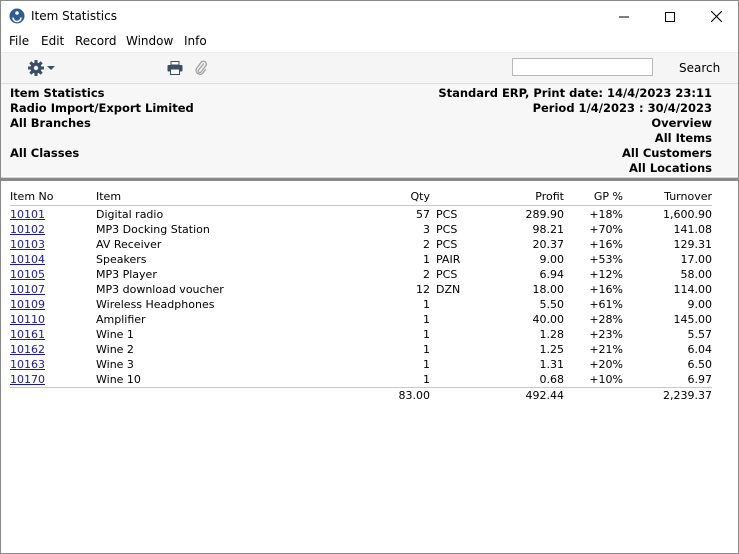 Image resolution: width=739 pixels, height=554 pixels. What do you see at coordinates (50, 123) in the screenshot?
I see `branches-filter: All Branches` at bounding box center [50, 123].